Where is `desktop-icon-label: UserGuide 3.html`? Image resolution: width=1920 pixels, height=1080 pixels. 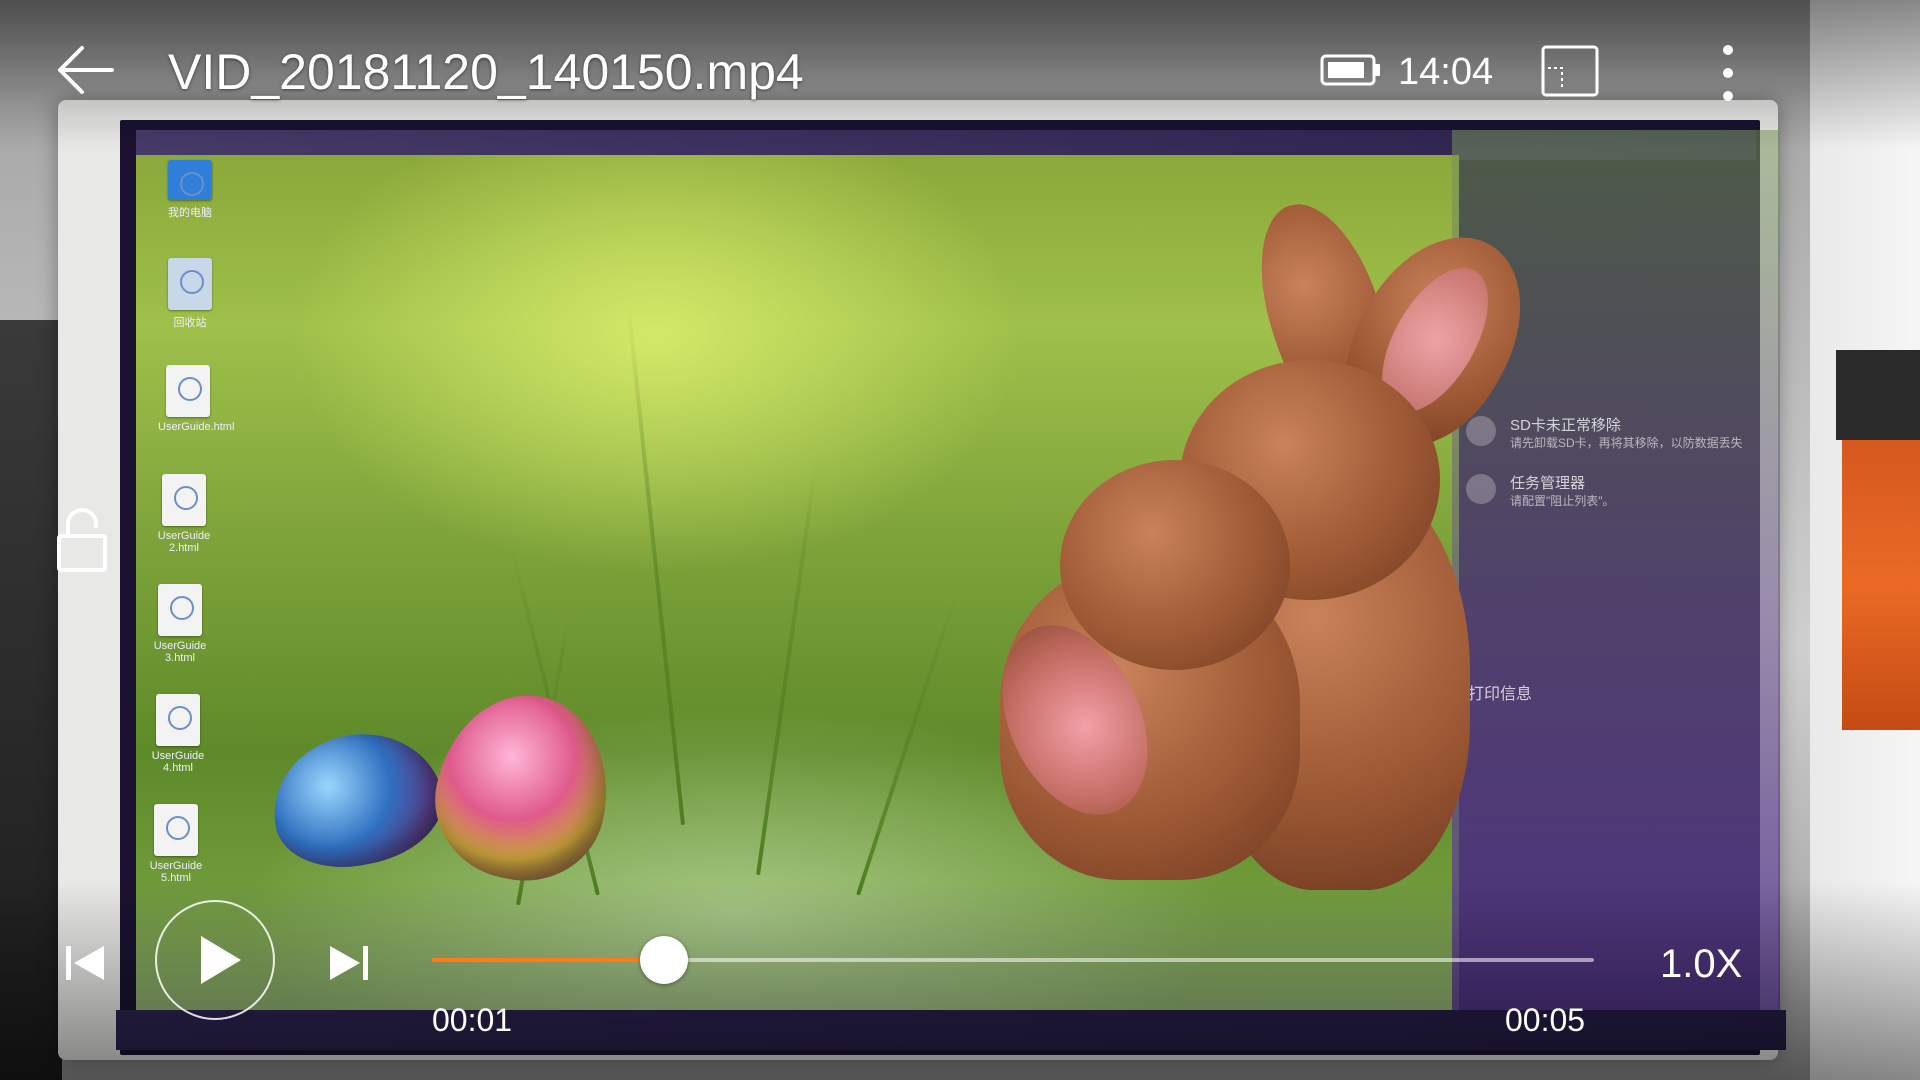
desktop-icon-label: UserGuide 3.html is located at coordinates (180, 652).